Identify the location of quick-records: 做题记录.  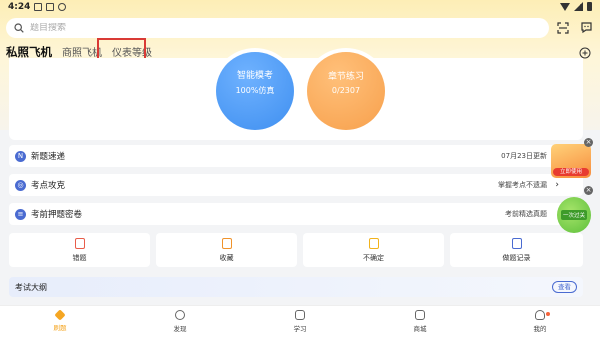
(516, 250).